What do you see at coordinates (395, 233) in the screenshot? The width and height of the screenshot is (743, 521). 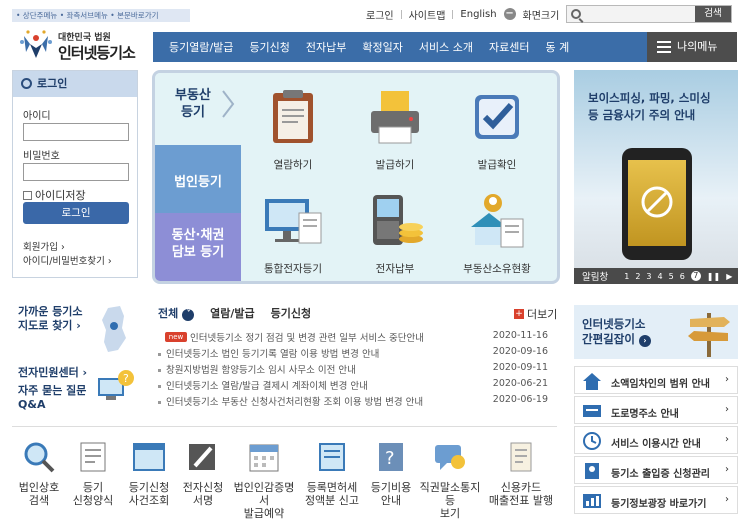 I see `service-e-payment: 전자납부` at bounding box center [395, 233].